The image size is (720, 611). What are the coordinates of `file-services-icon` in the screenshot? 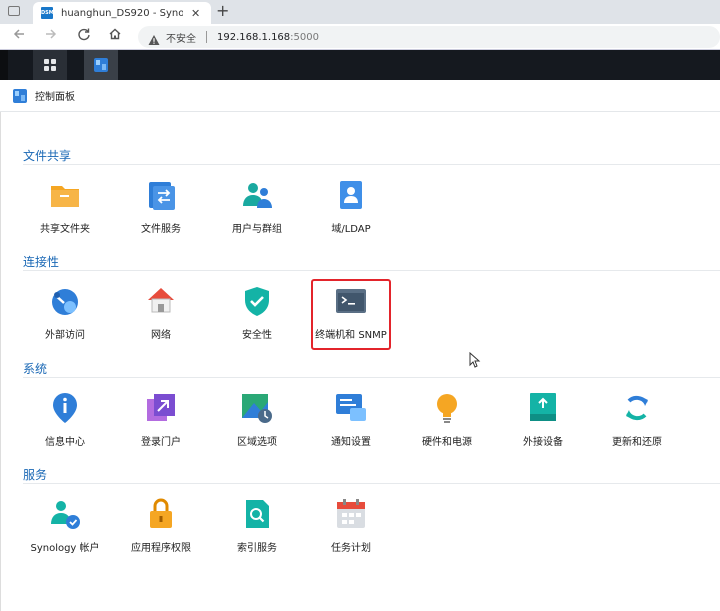 It's located at (162, 196).